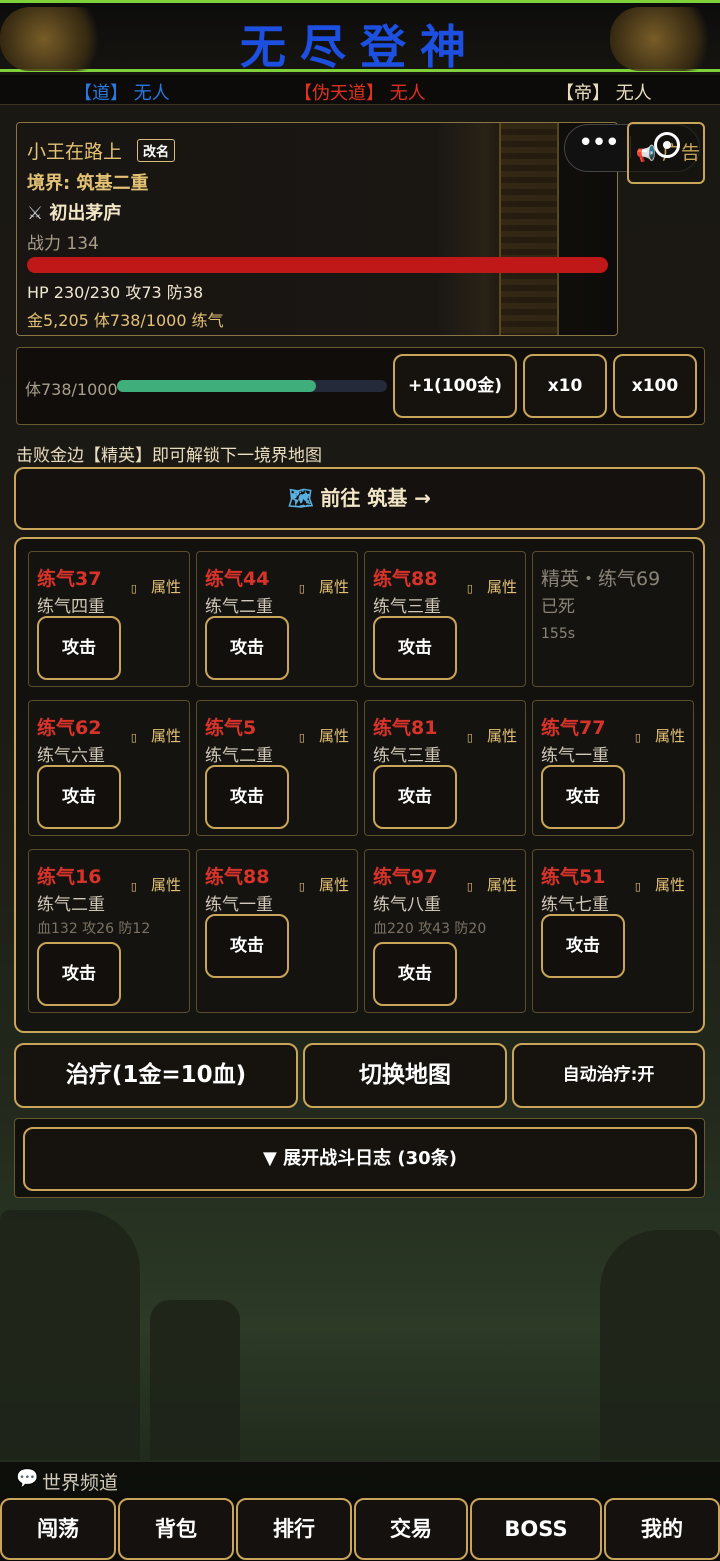 This screenshot has width=720, height=1561. What do you see at coordinates (573, 877) in the screenshot?
I see `monster-name: 练气51` at bounding box center [573, 877].